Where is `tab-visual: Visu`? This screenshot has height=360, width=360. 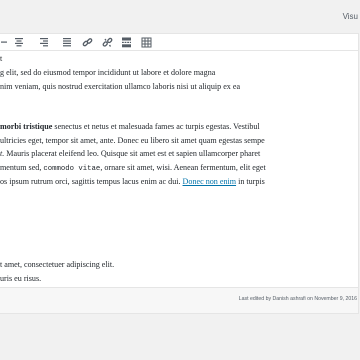
tab-visual: Visu is located at coordinates (351, 16).